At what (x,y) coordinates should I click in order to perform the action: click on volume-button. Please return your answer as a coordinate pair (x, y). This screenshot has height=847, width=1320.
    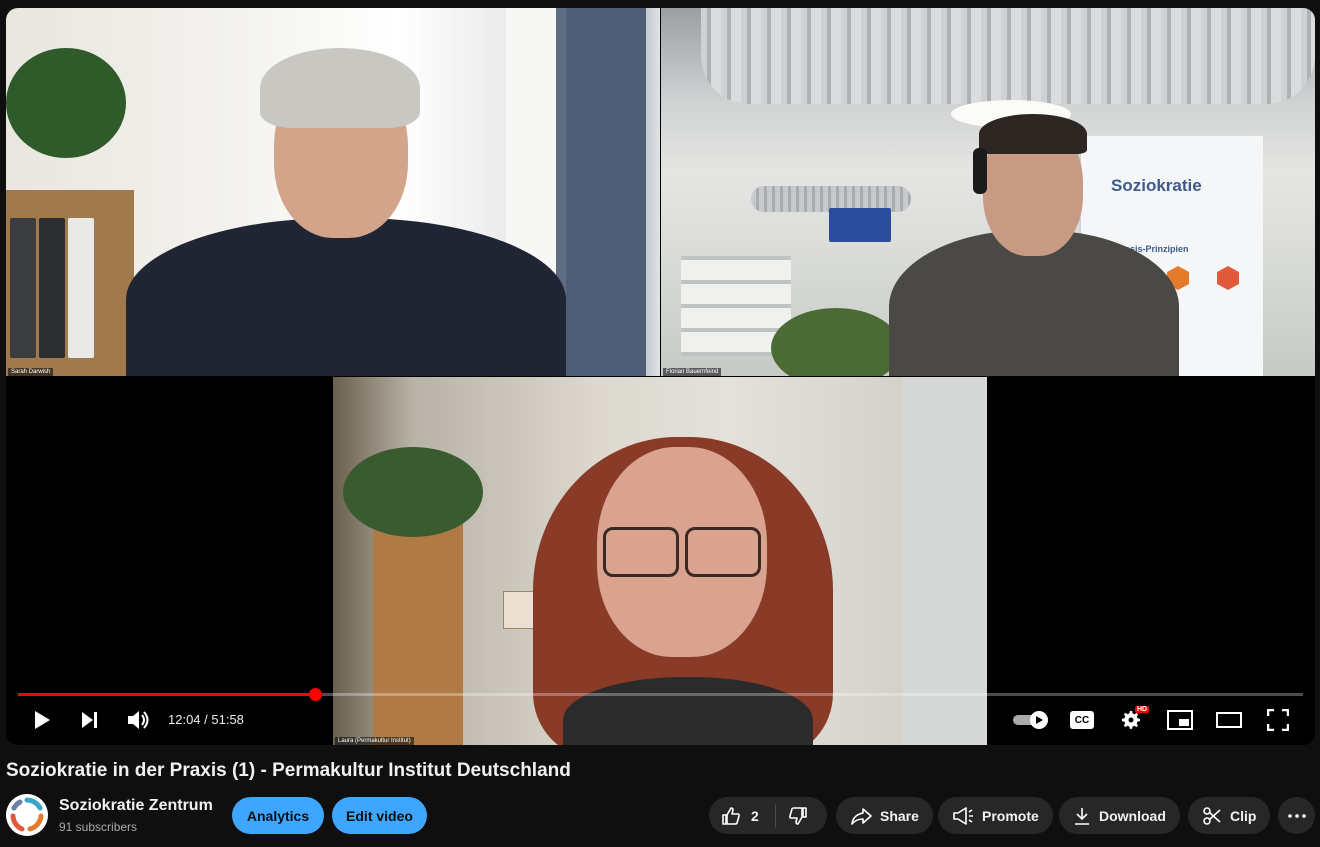
    Looking at the image, I should click on (138, 720).